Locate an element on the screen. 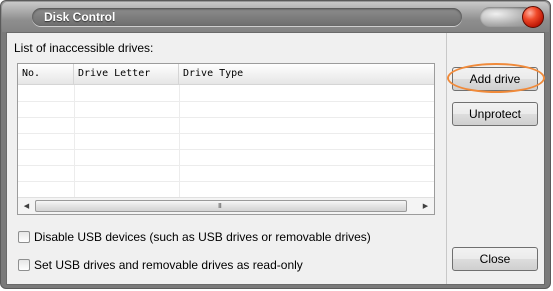 This screenshot has width=553, height=291. add-drive-button: Add drive is located at coordinates (495, 79).